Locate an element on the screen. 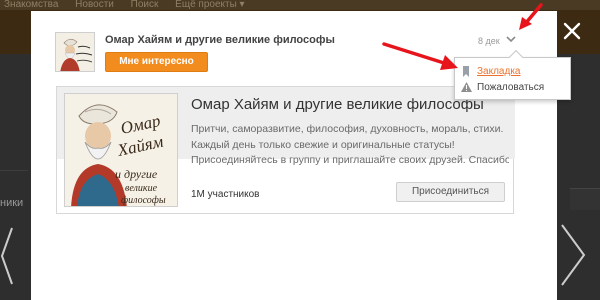 The width and height of the screenshot is (600, 300). group-title: Омар Хайям и другие великие философы is located at coordinates (337, 104).